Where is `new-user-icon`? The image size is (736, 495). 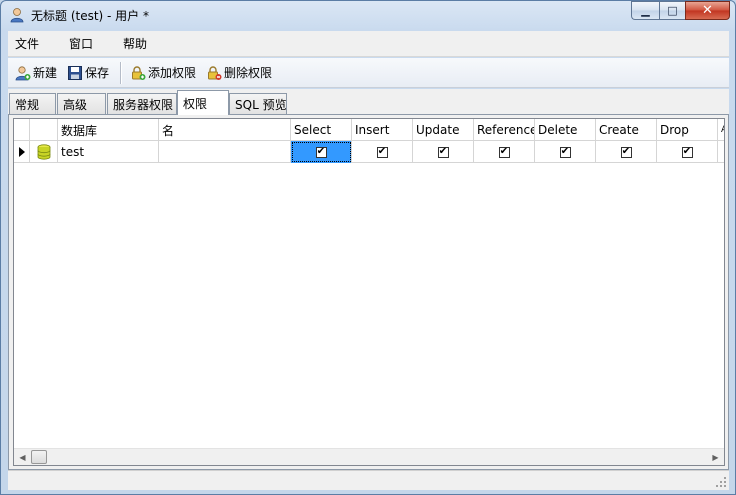 new-user-icon is located at coordinates (23, 72).